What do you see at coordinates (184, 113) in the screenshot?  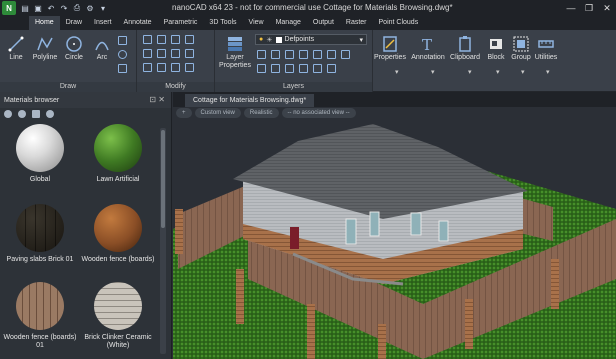 I see `add-view-button: +` at bounding box center [184, 113].